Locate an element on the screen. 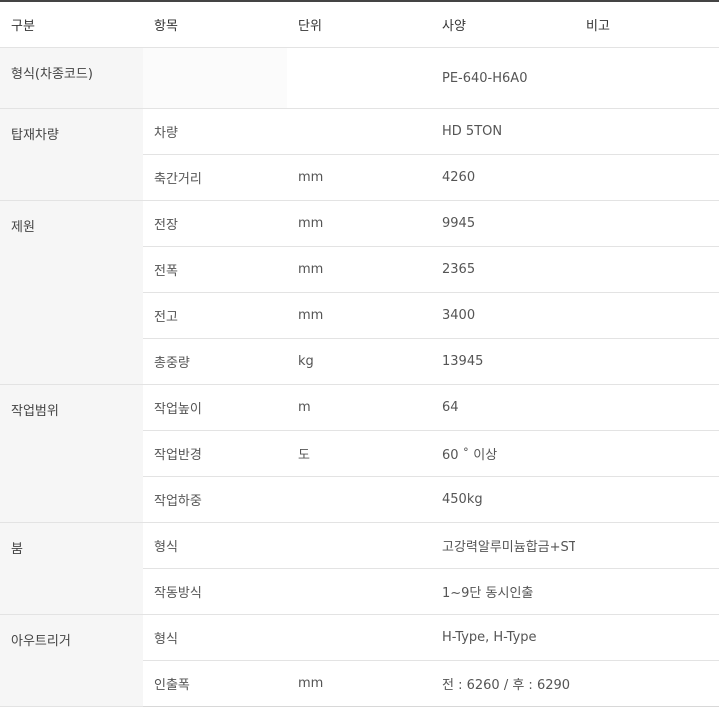 The height and width of the screenshot is (707, 719). header-spec: 사양 is located at coordinates (503, 24).